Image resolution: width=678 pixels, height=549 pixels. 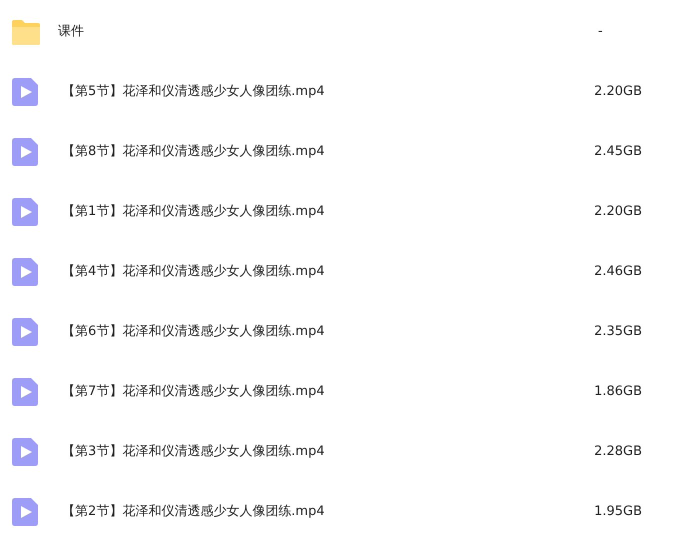 I want to click on file-name: 【第4节】花泽和仪清透感少女人像团练.mp4, so click(x=193, y=272).